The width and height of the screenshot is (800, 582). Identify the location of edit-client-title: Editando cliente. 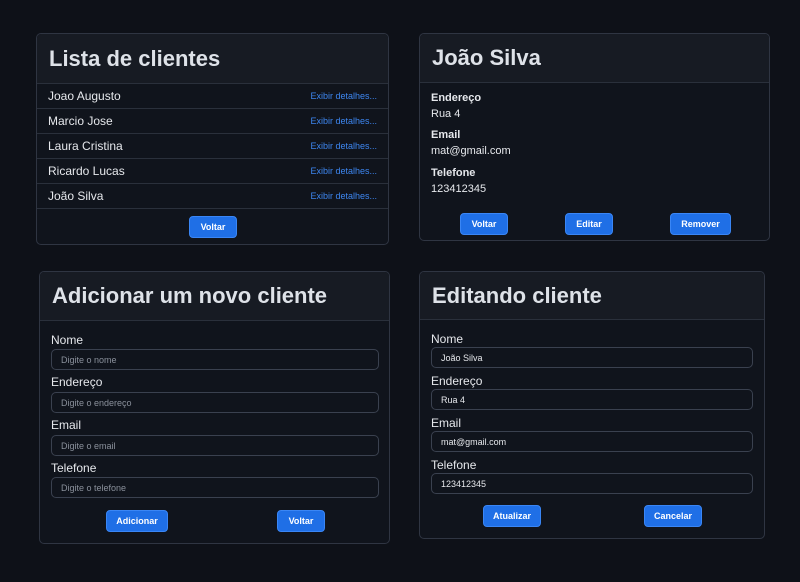
(517, 295).